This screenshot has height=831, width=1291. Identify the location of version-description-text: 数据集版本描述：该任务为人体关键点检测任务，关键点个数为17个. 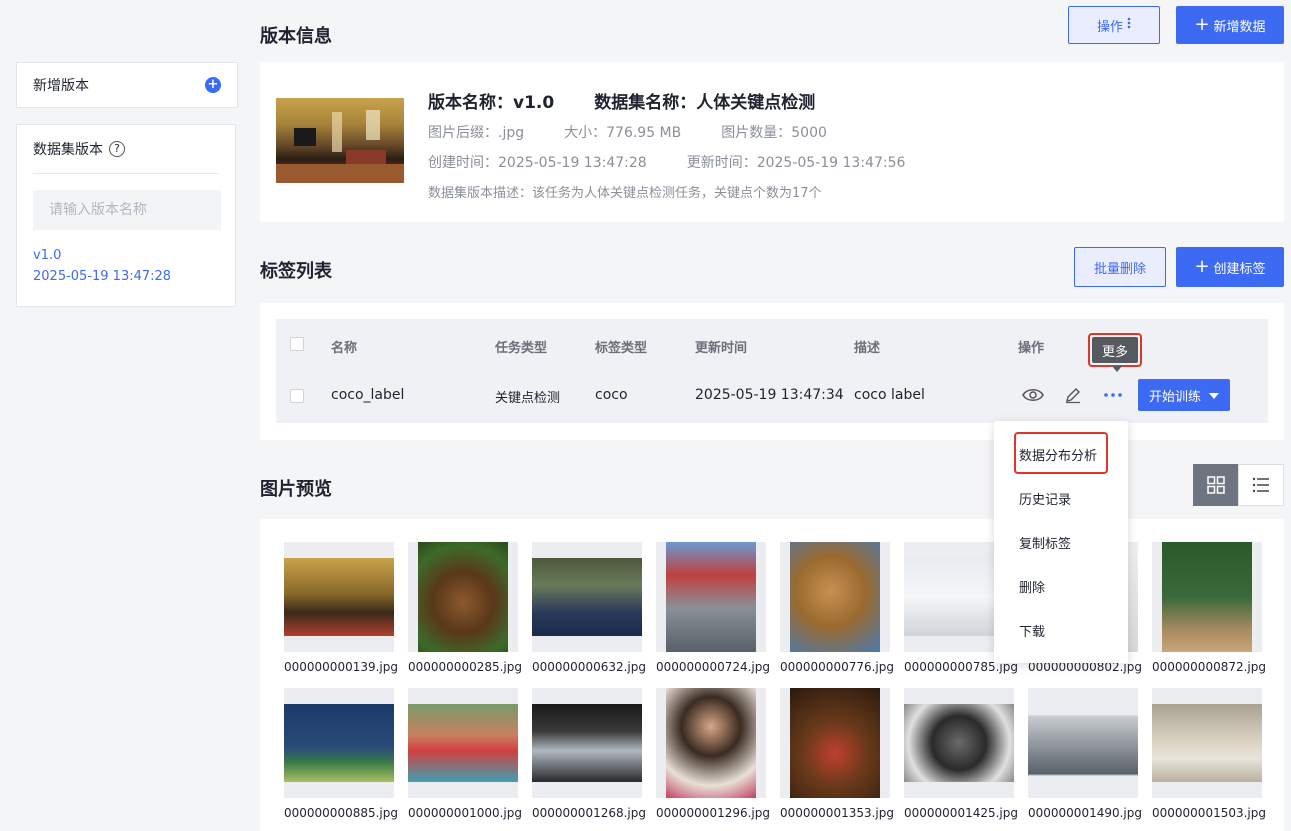
(625, 193).